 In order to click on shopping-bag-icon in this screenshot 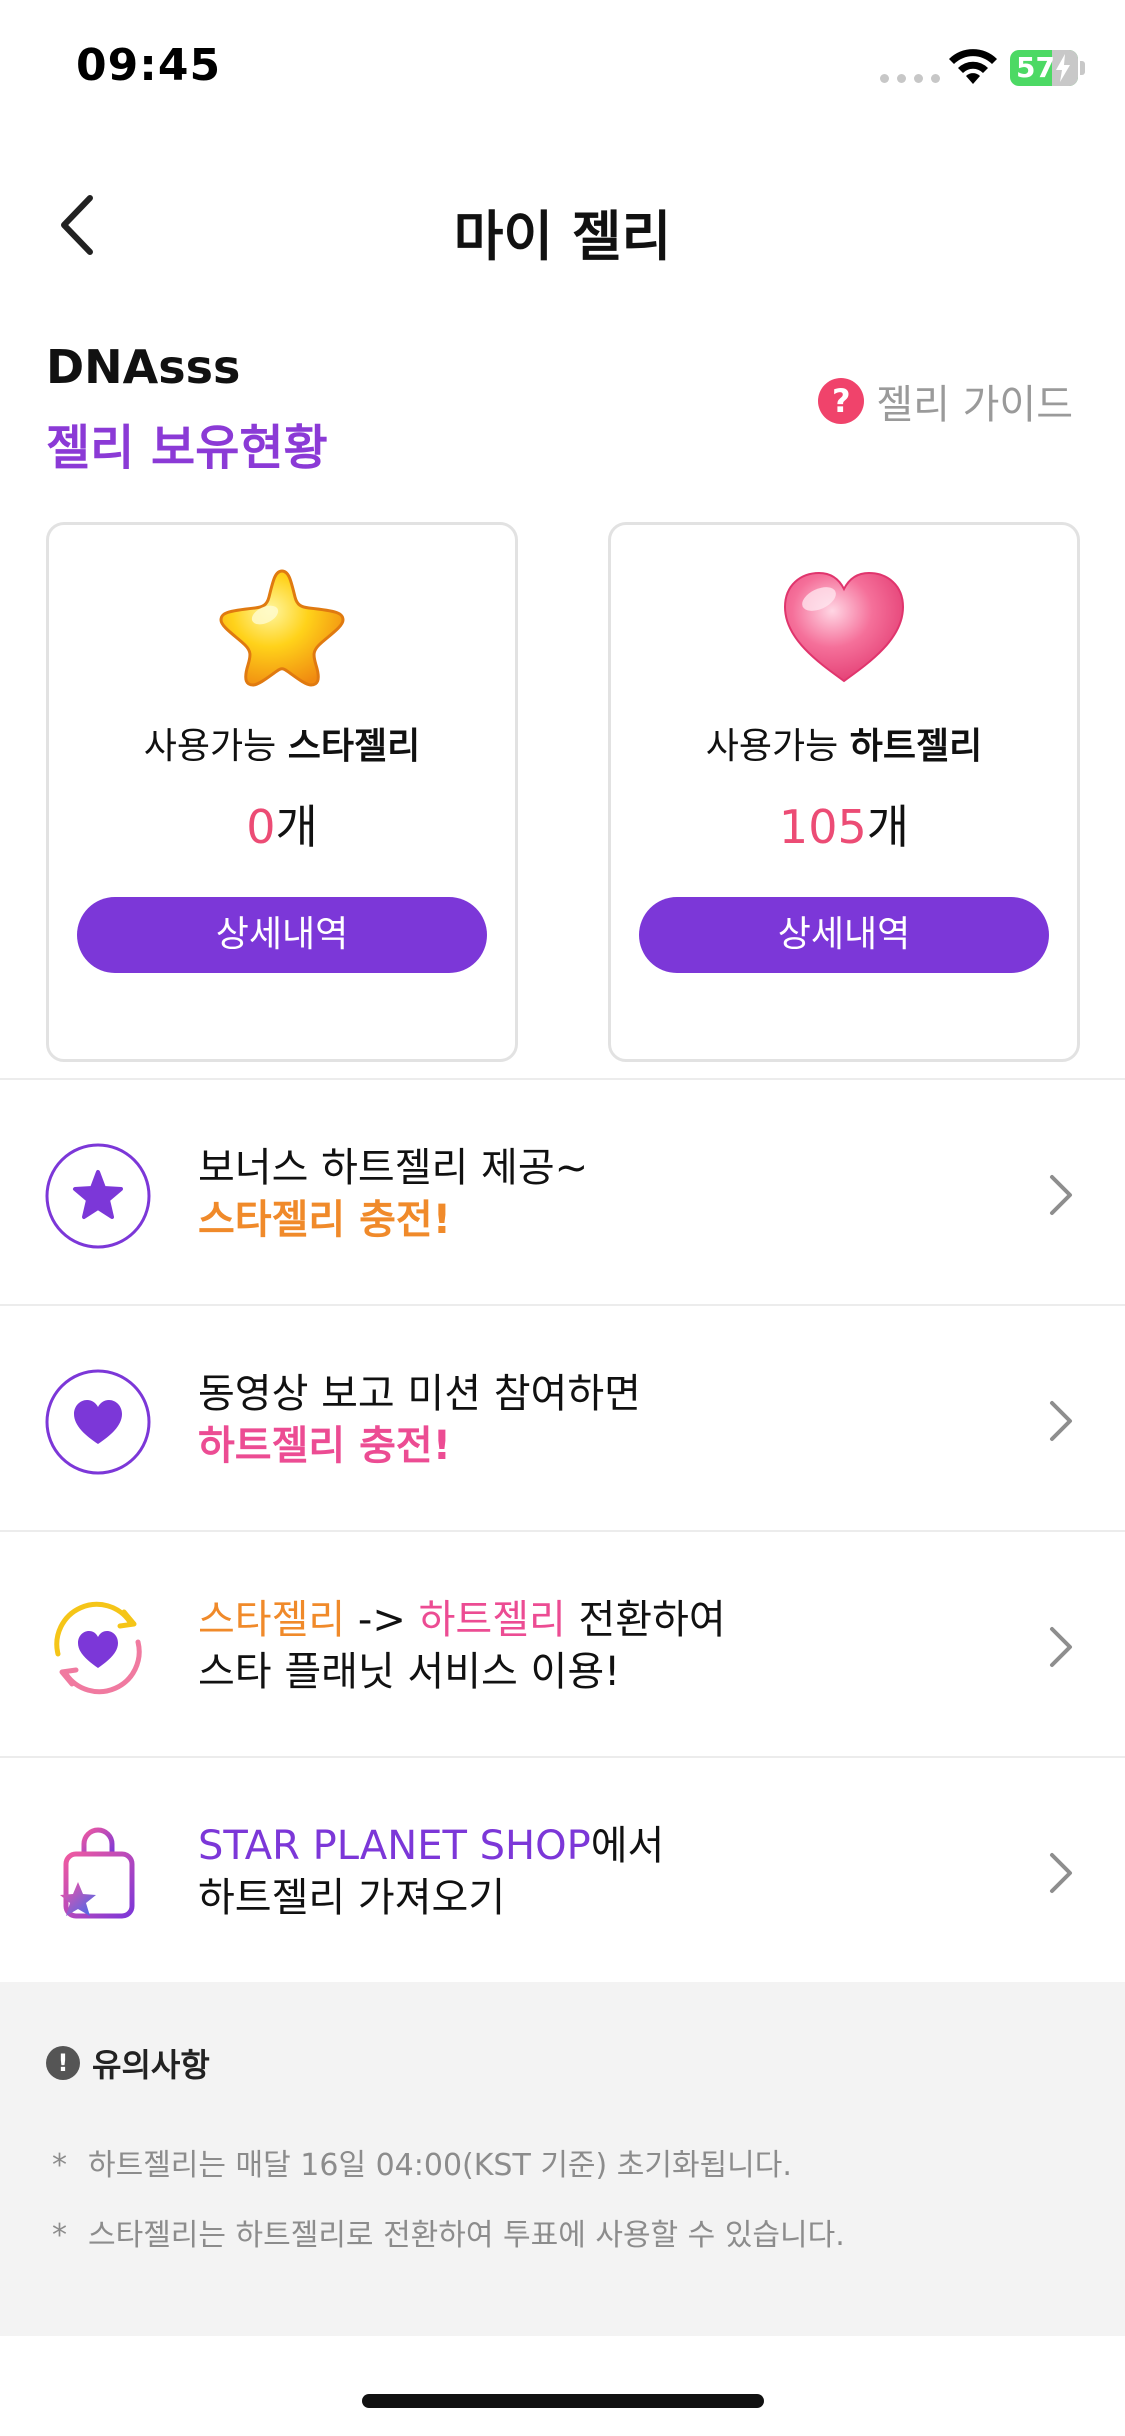, I will do `click(97, 1873)`.